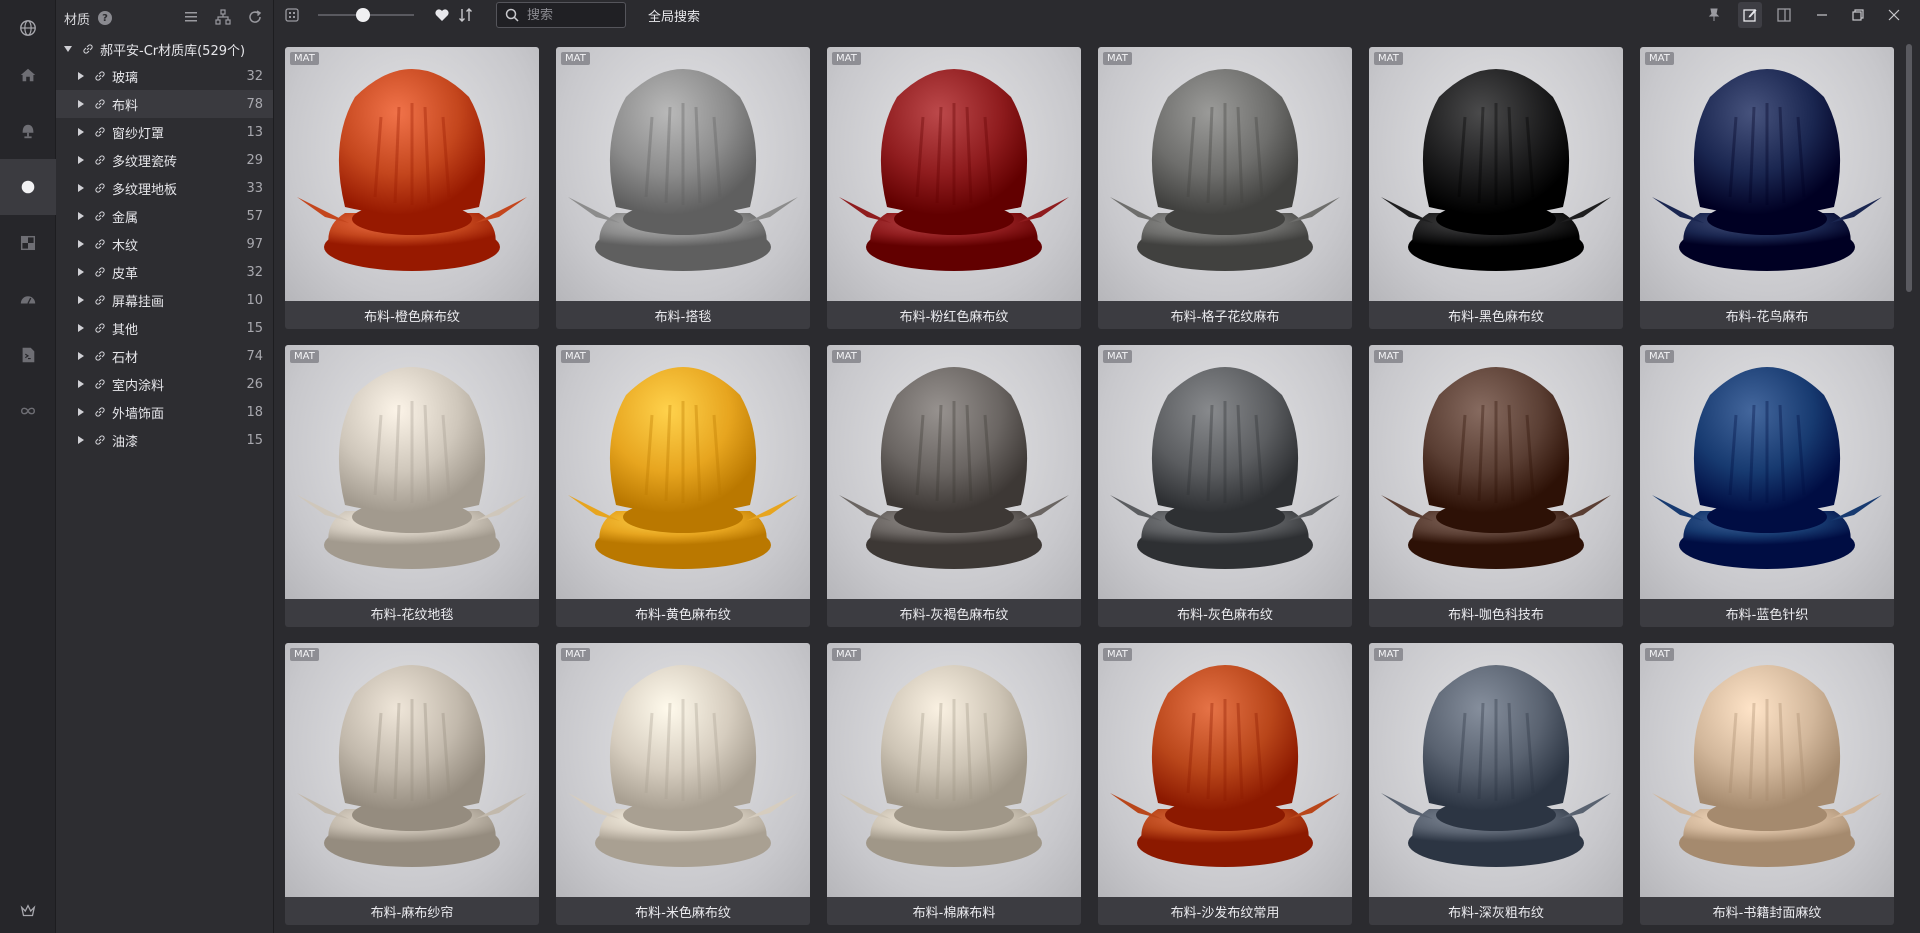  What do you see at coordinates (68, 49) in the screenshot?
I see `collapse-arrow-icon` at bounding box center [68, 49].